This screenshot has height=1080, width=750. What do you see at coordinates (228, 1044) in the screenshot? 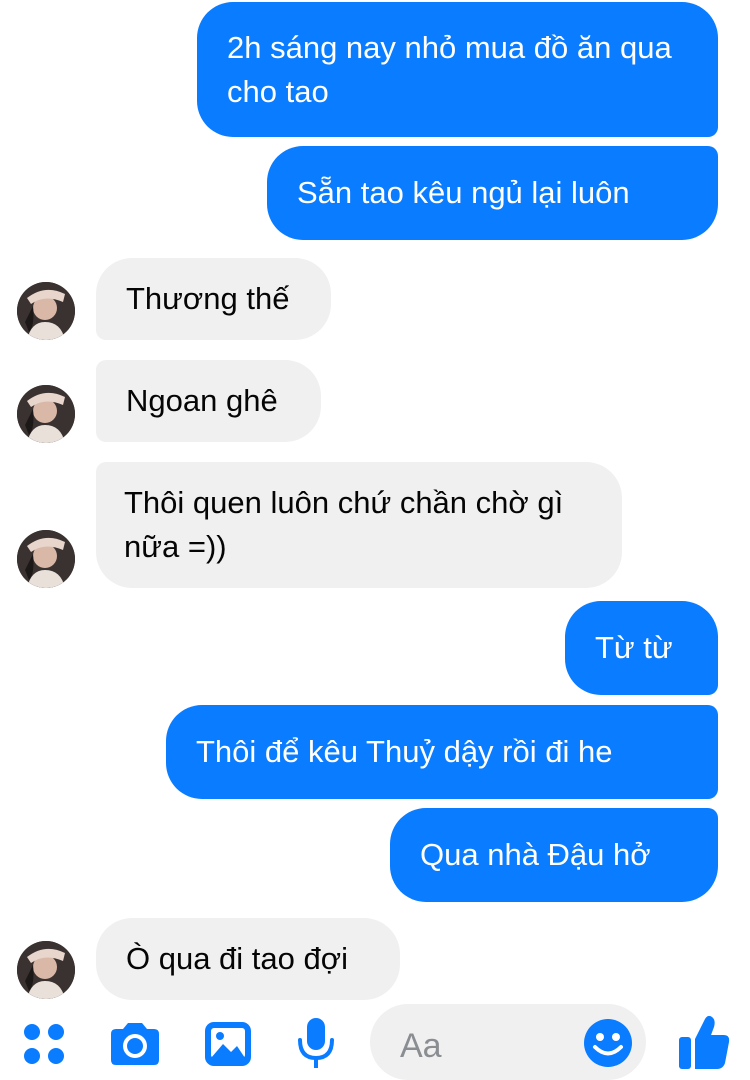
I see `image-icon` at bounding box center [228, 1044].